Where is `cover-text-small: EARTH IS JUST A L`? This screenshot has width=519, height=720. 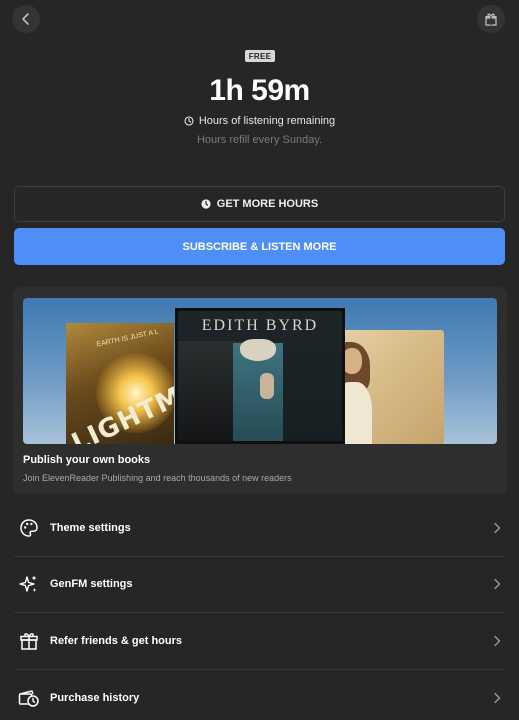
cover-text-small: EARTH IS JUST A L is located at coordinates (127, 338).